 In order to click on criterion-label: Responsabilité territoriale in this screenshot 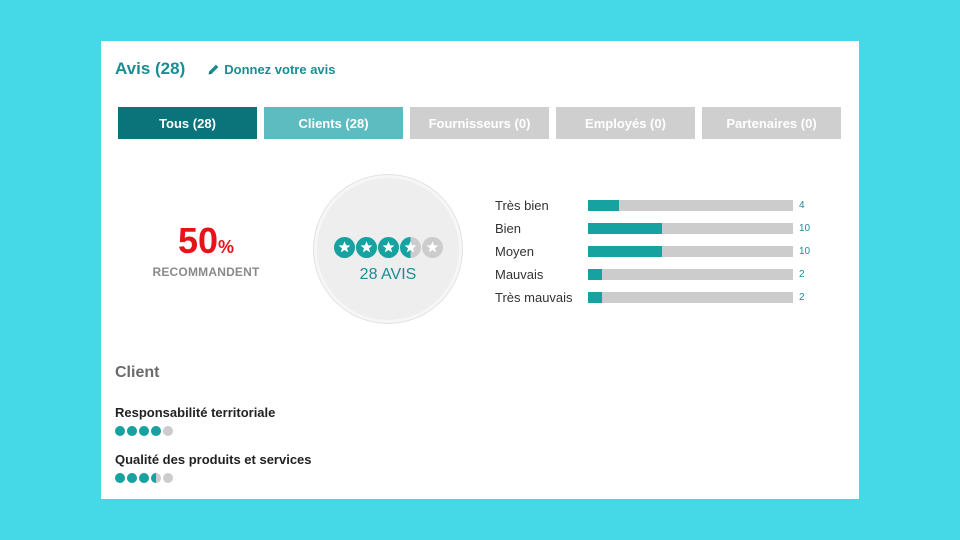, I will do `click(195, 412)`.